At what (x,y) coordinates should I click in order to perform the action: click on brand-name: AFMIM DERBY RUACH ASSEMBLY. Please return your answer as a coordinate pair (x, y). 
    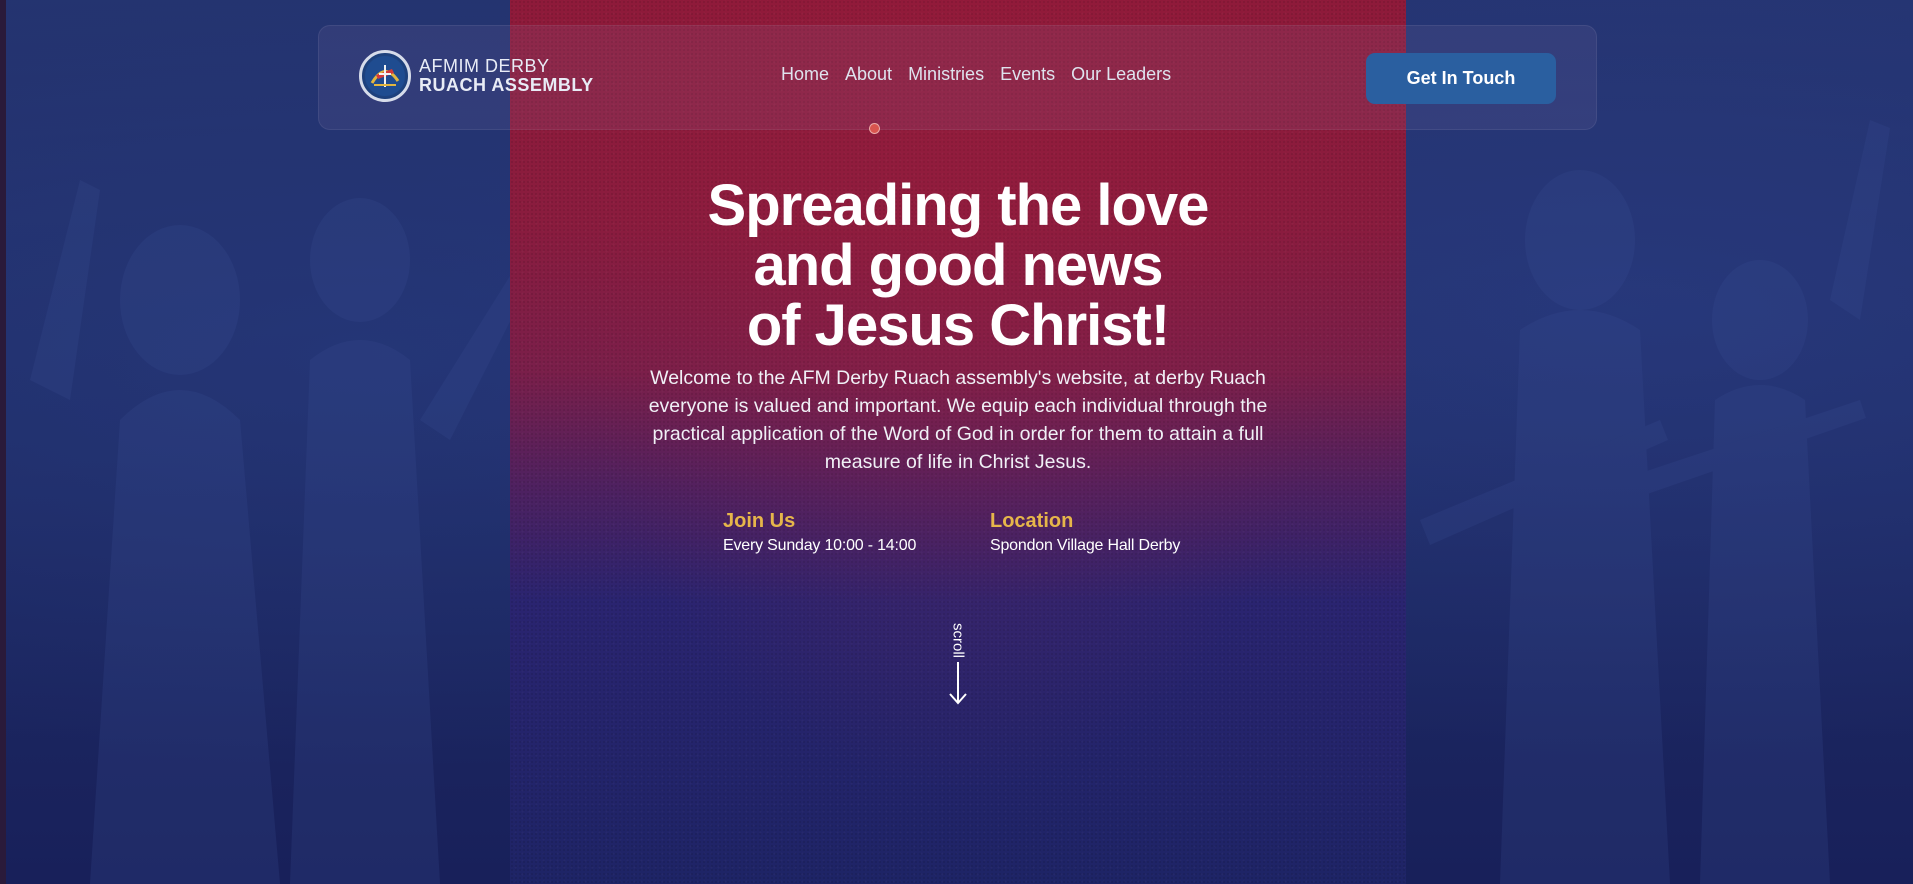
    Looking at the image, I should click on (506, 76).